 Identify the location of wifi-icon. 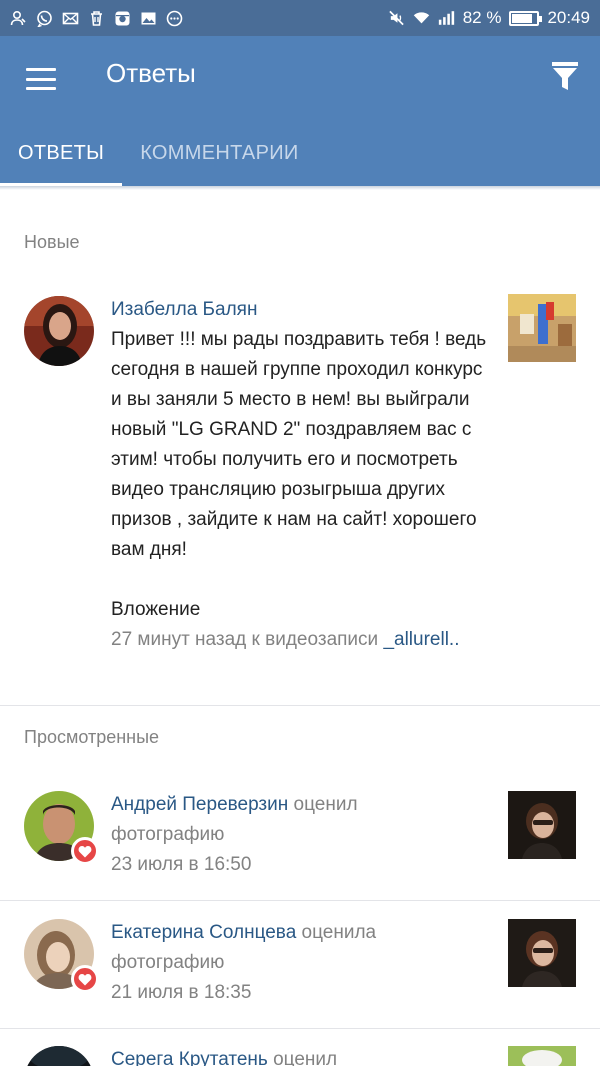
(421, 18).